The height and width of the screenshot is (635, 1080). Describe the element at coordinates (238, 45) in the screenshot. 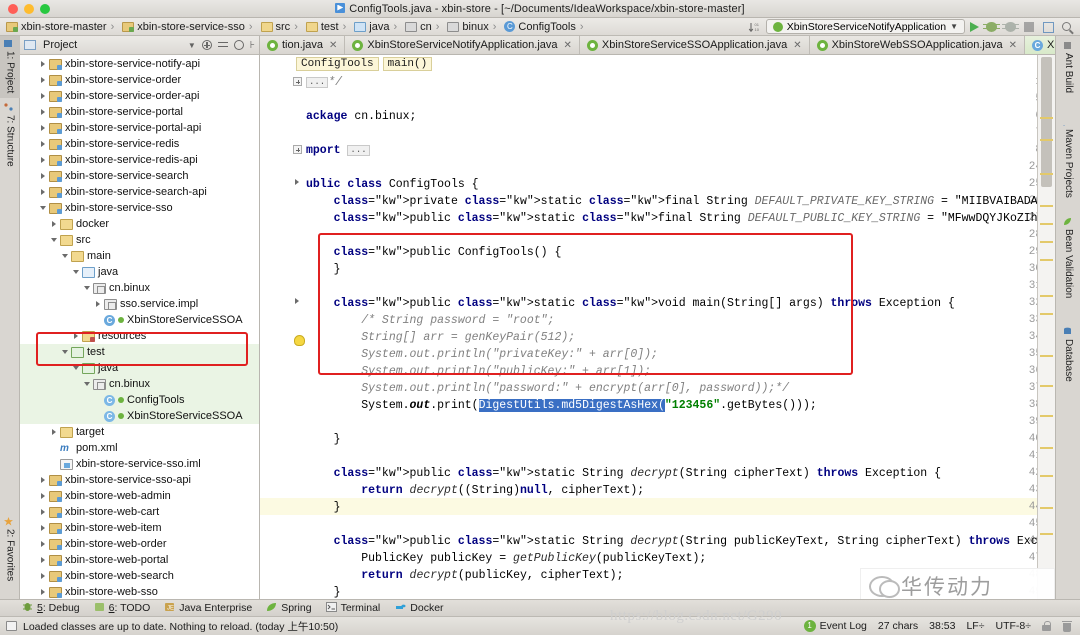

I see `gear-icon` at that location.